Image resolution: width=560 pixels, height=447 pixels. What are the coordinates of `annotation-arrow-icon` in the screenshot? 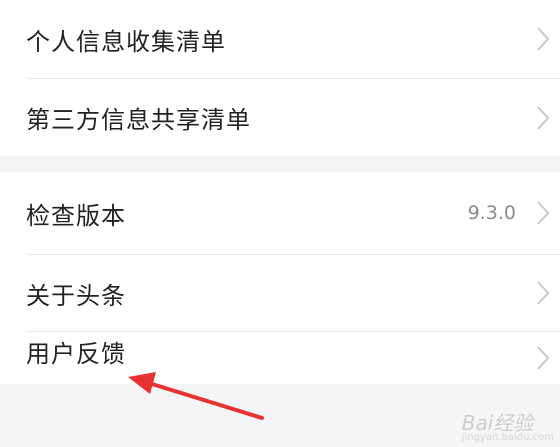 It's located at (196, 396).